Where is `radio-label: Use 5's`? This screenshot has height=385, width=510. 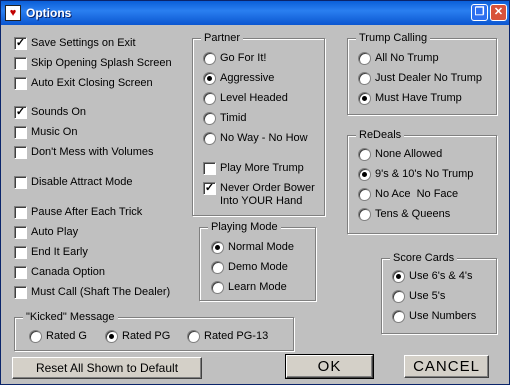
radio-label: Use 5's is located at coordinates (427, 296).